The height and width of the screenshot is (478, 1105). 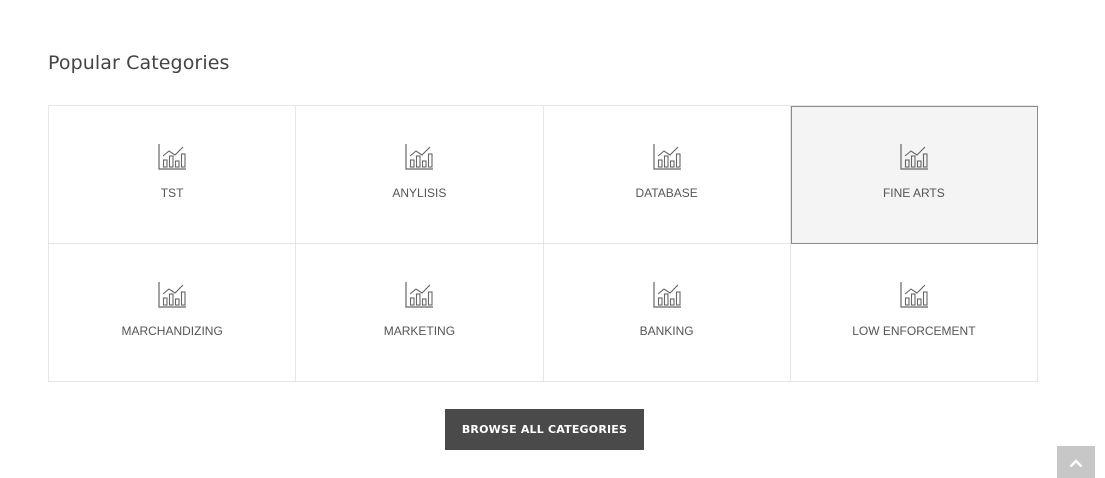 What do you see at coordinates (914, 175) in the screenshot?
I see `category-tile-fine-arts: FINE ARTS` at bounding box center [914, 175].